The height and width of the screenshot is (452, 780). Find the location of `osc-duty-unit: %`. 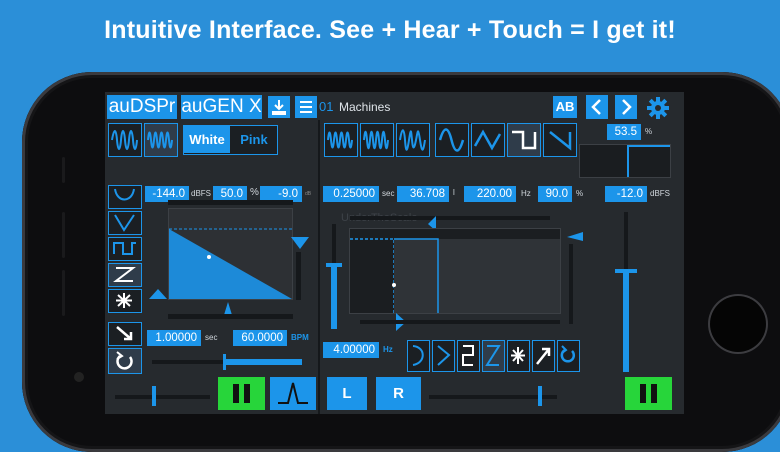

osc-duty-unit: % is located at coordinates (580, 193).